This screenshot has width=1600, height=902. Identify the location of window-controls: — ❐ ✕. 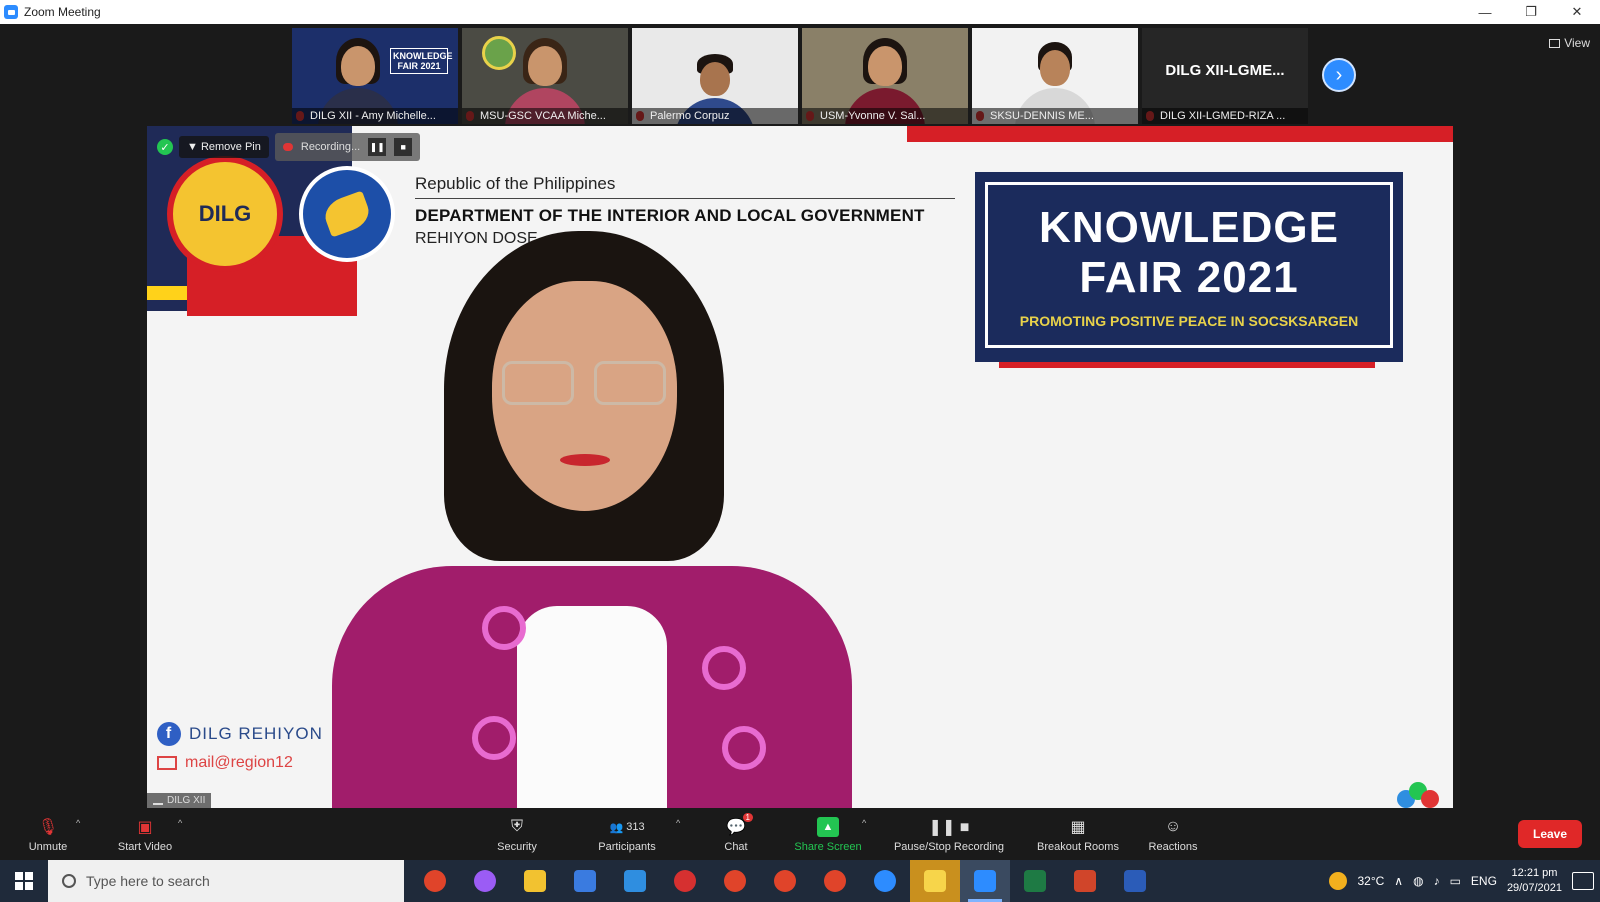
(1531, 12).